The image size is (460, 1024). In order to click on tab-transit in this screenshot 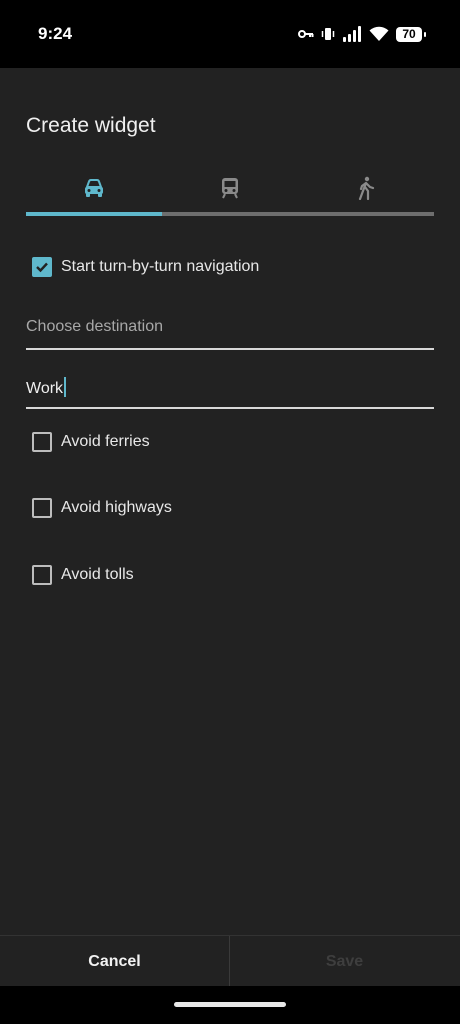, I will do `click(230, 188)`.